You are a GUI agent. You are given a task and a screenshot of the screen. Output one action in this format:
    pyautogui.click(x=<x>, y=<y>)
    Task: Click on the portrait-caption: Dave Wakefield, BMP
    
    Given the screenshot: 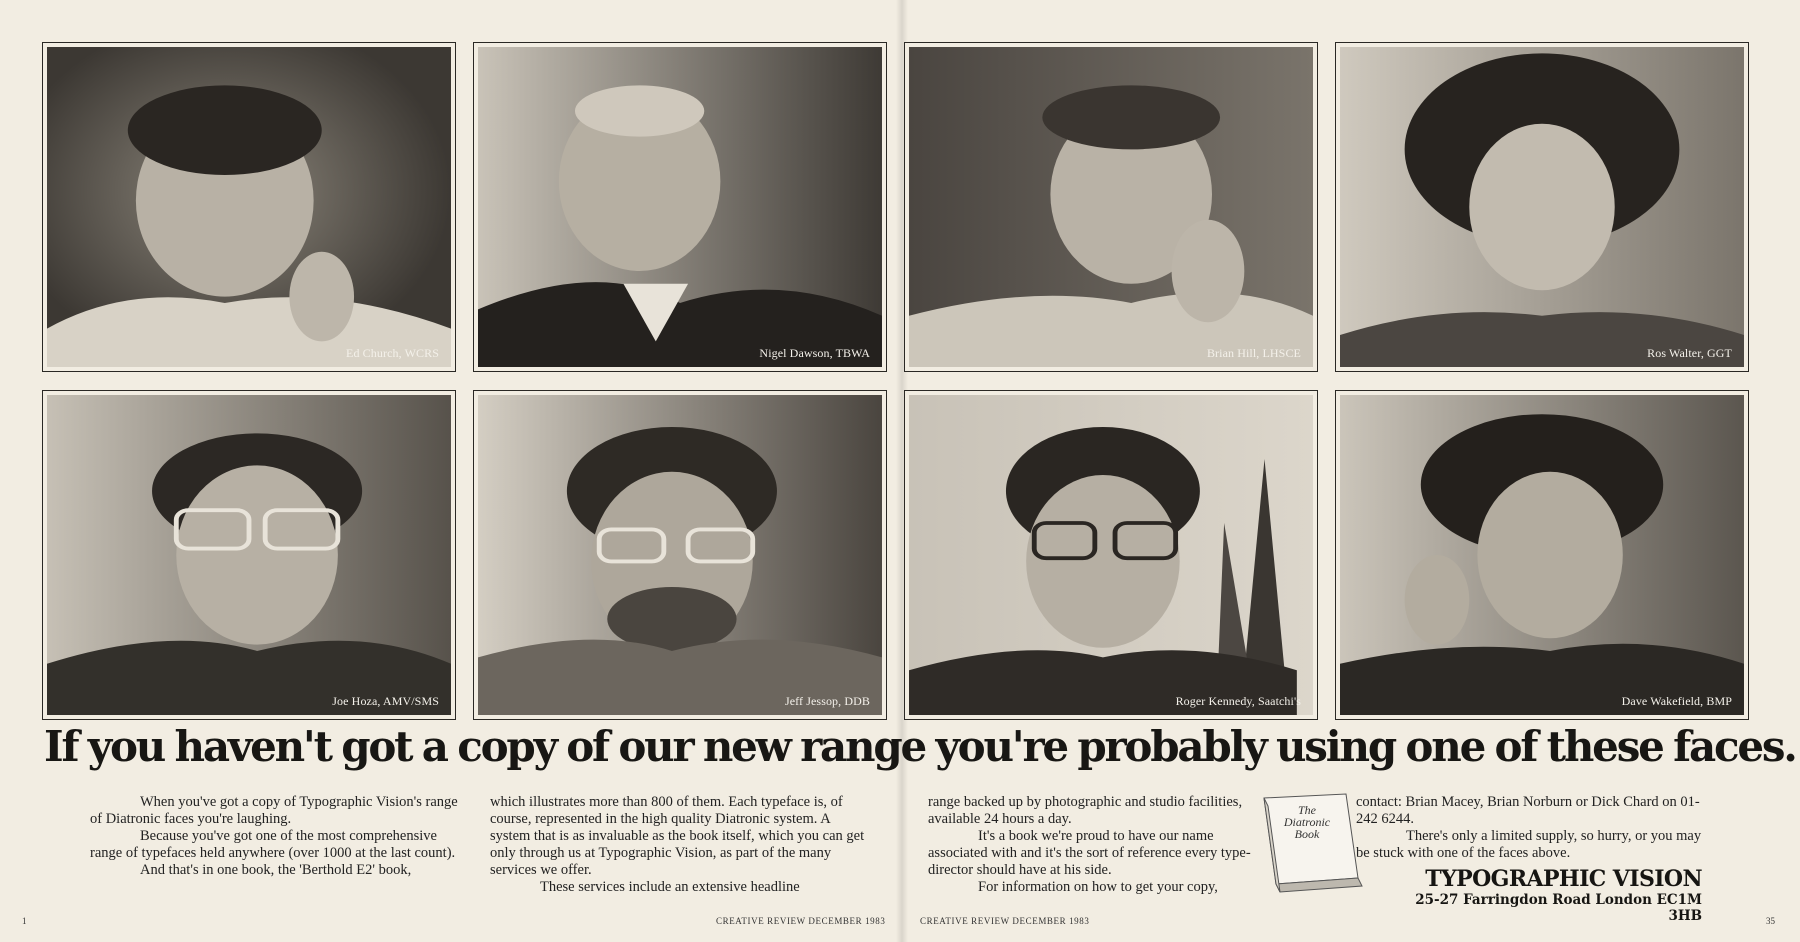 What is the action you would take?
    pyautogui.click(x=1676, y=701)
    